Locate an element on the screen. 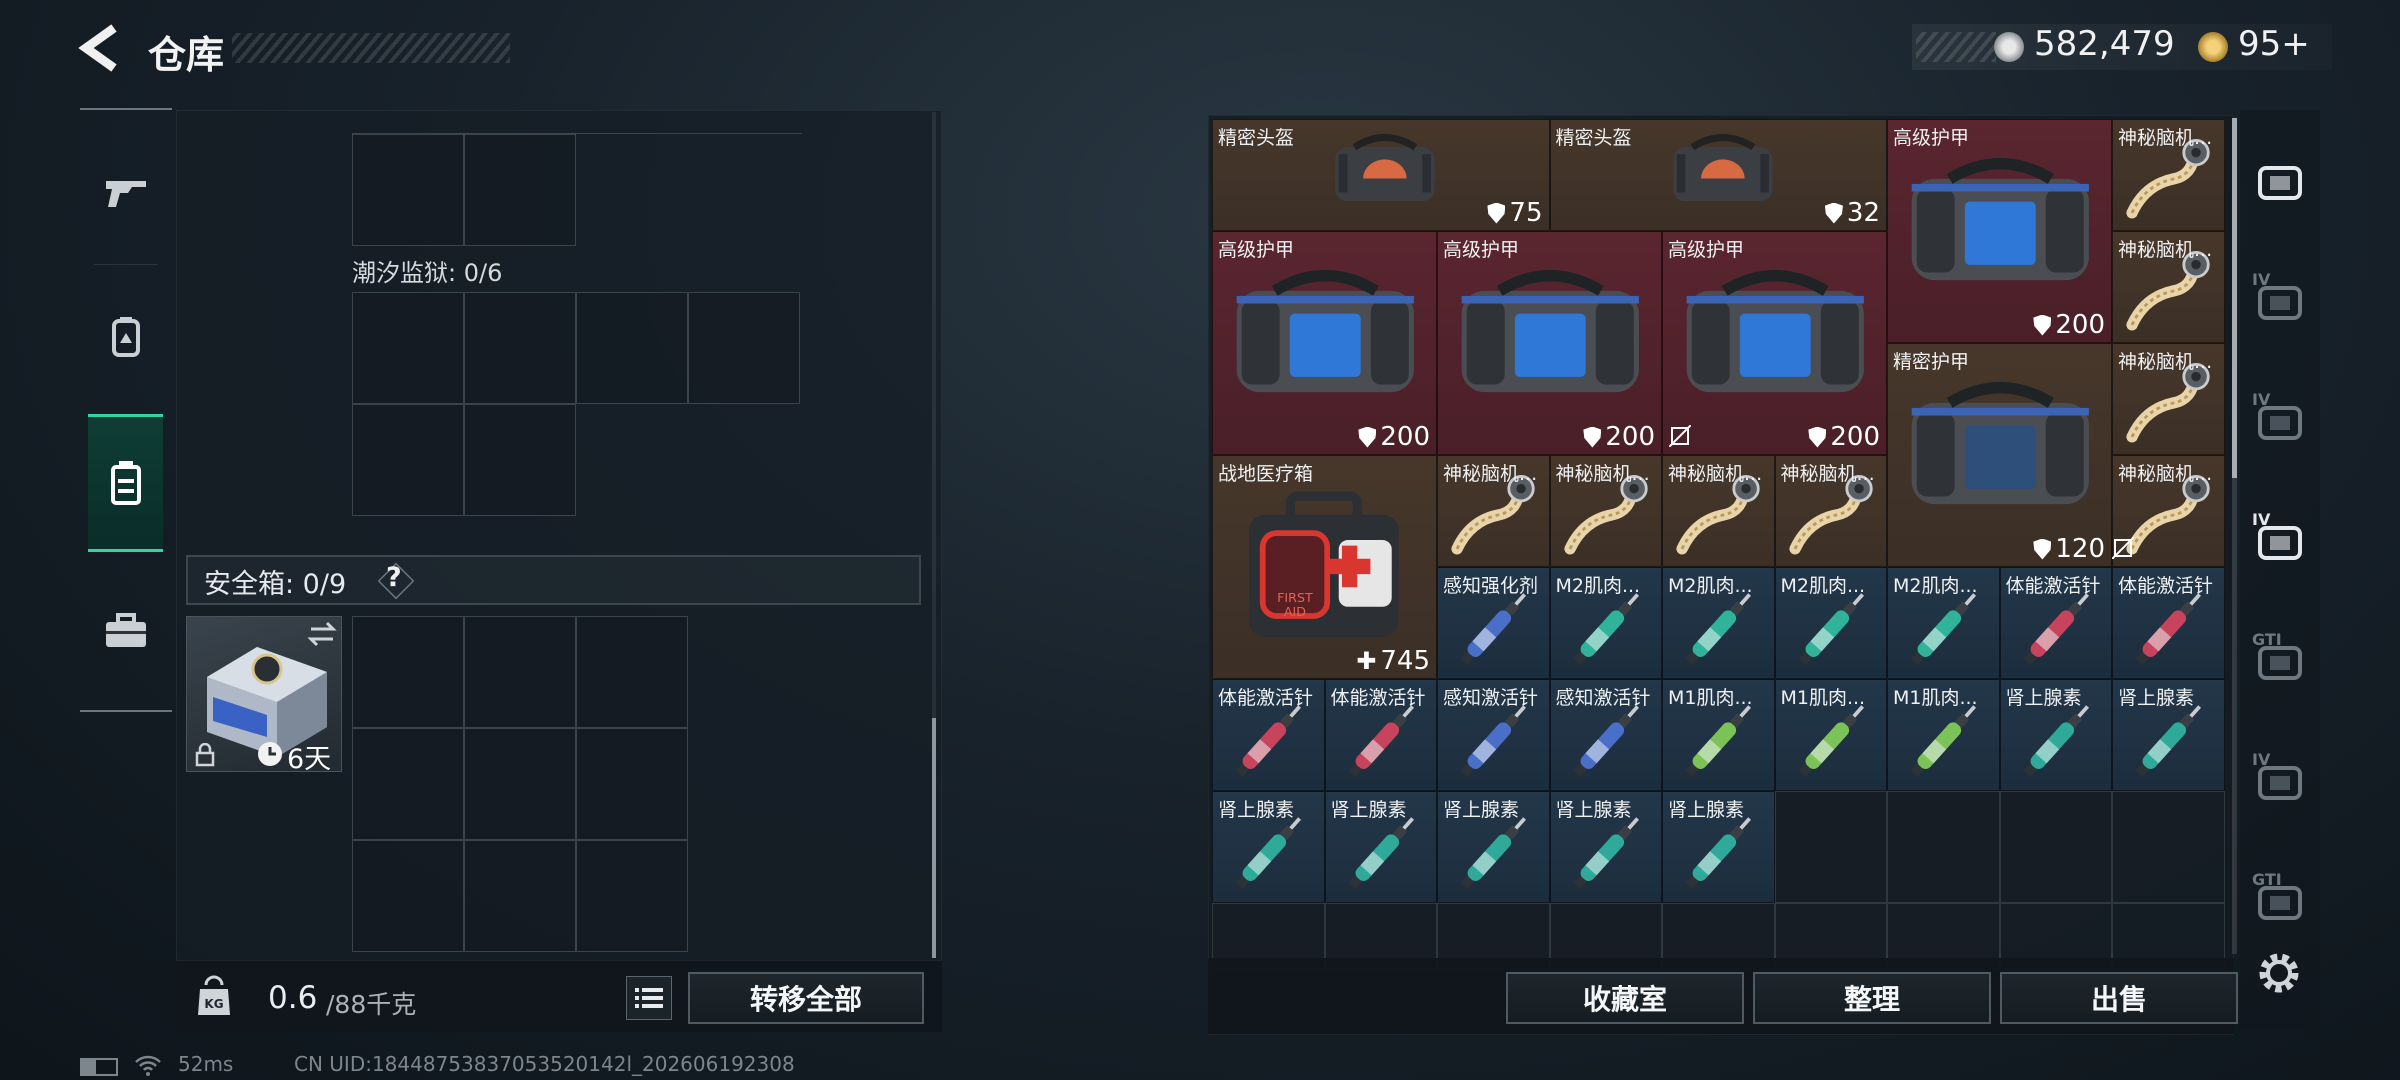  tab-weapons is located at coordinates (125, 191).